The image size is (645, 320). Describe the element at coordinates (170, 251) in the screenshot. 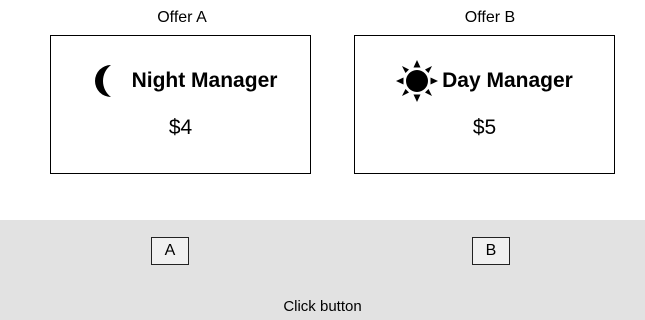

I see `offer-a-button: A` at that location.